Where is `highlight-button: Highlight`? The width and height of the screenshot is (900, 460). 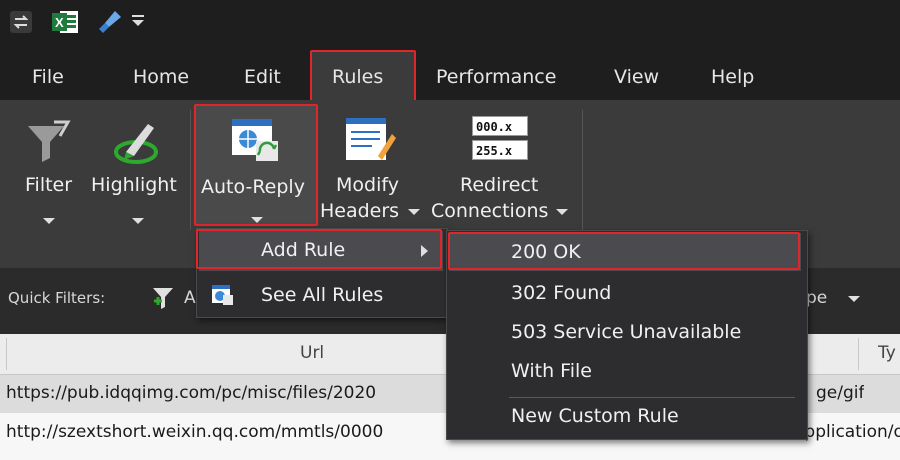 highlight-button: Highlight is located at coordinates (138, 173).